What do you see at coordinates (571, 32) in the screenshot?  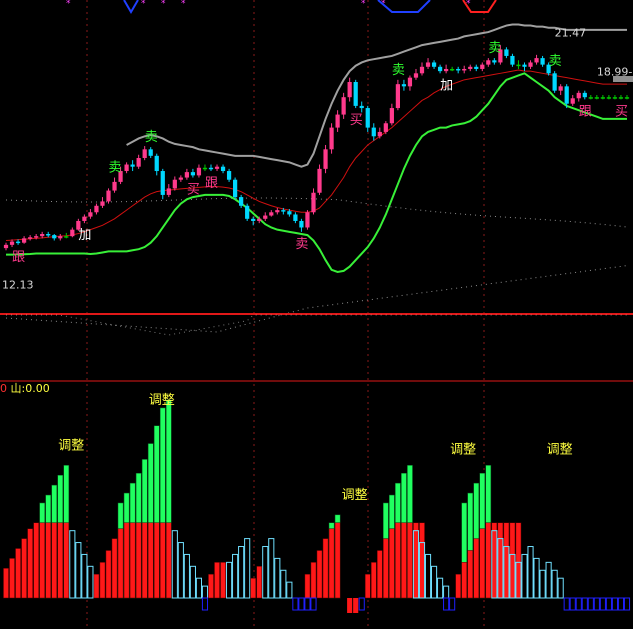 I see `price-annotation: 21.47` at bounding box center [571, 32].